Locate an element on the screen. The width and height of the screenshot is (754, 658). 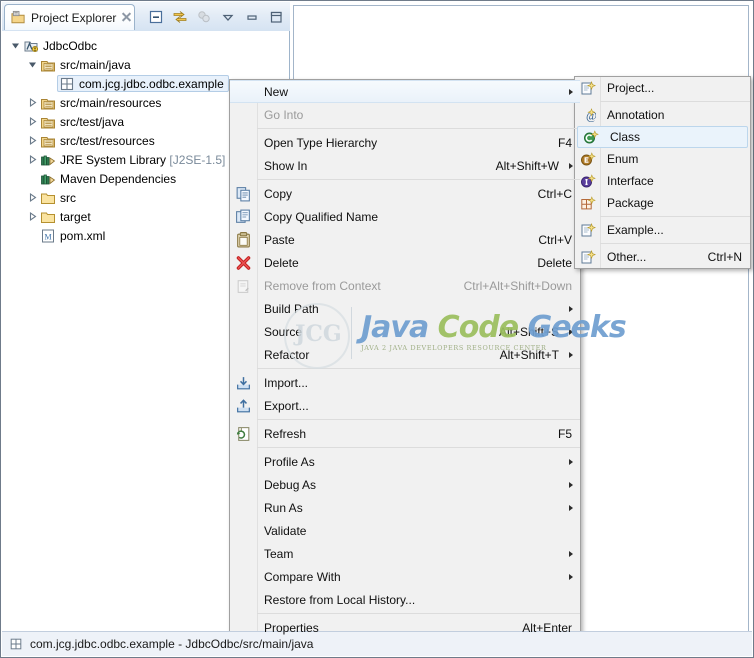
menu-item-label: Properties is located at coordinates (291, 627).